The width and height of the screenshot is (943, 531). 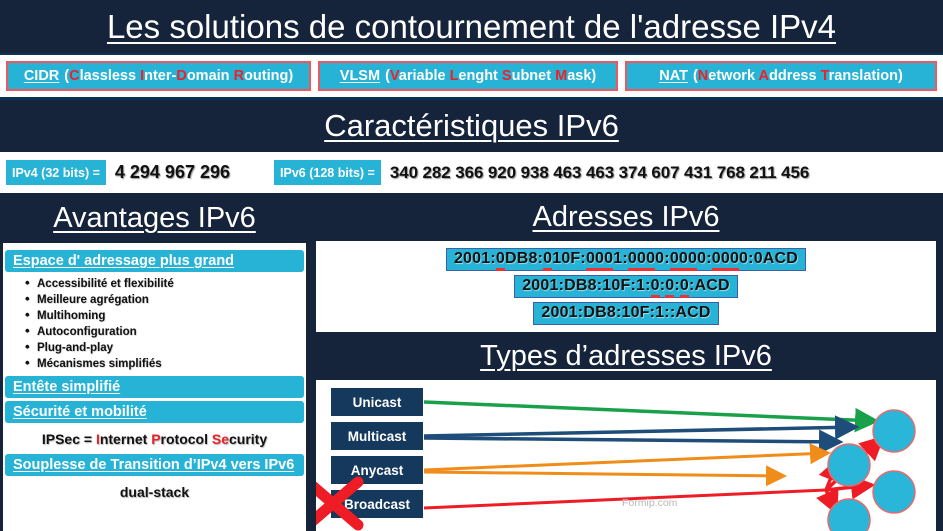 I want to click on list-item: Autoconfiguration, so click(x=165, y=331).